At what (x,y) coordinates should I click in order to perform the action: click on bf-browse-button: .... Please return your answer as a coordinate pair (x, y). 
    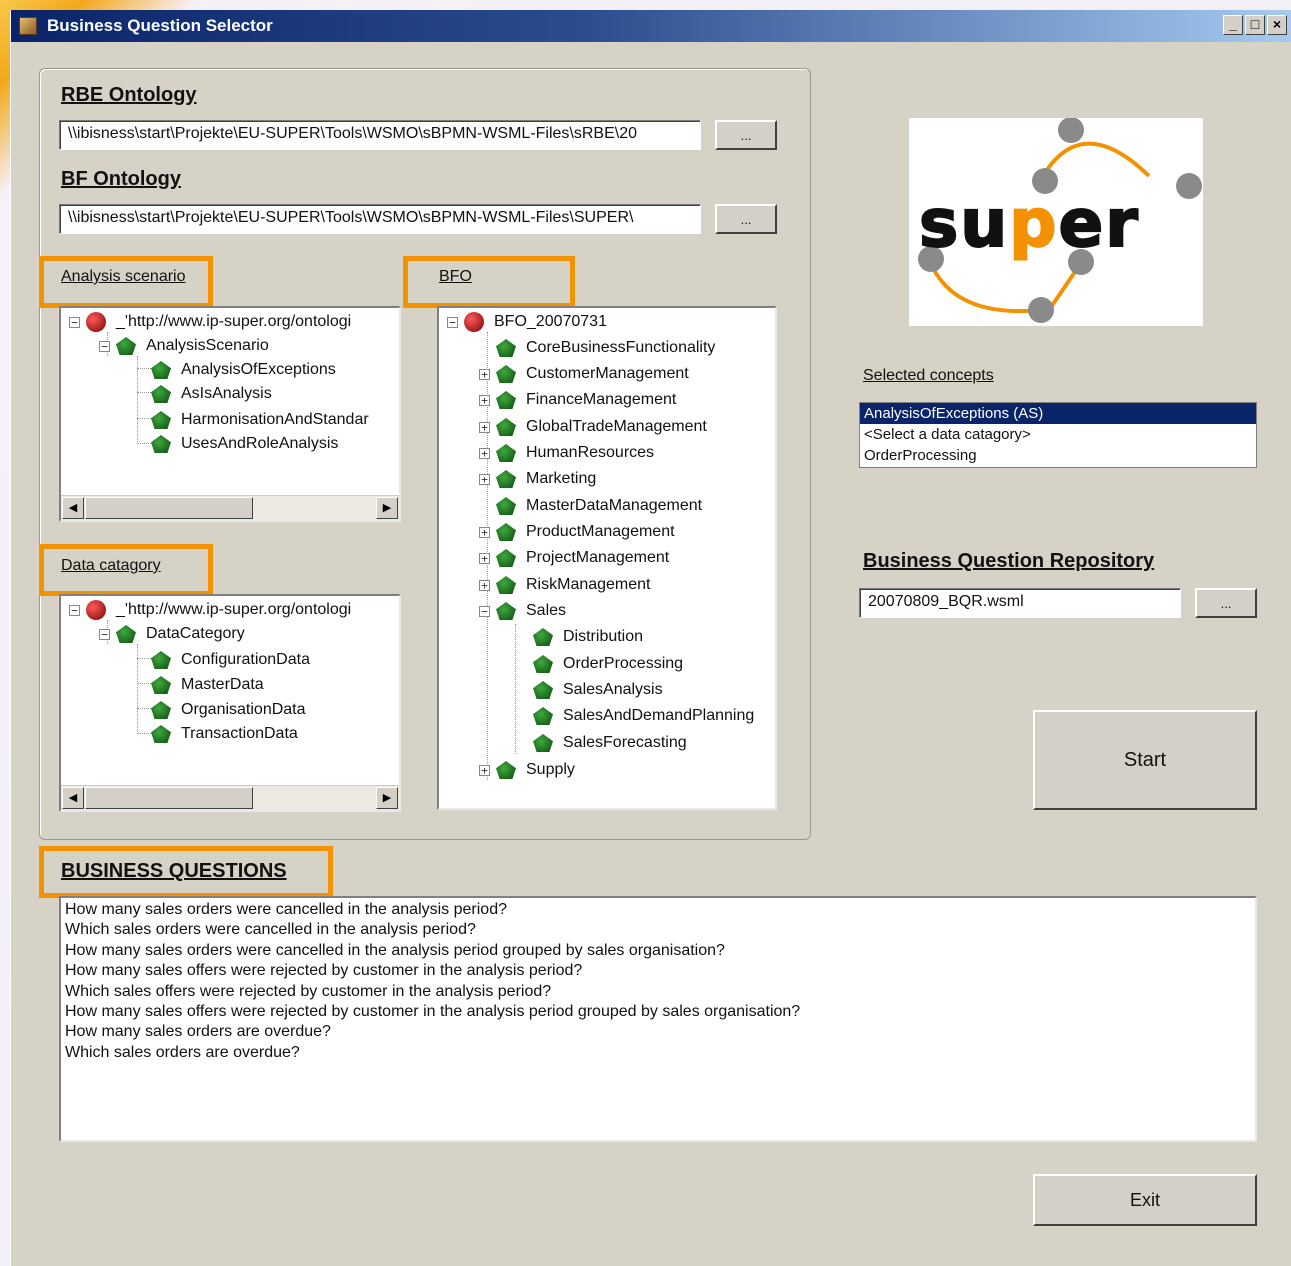
    Looking at the image, I should click on (746, 219).